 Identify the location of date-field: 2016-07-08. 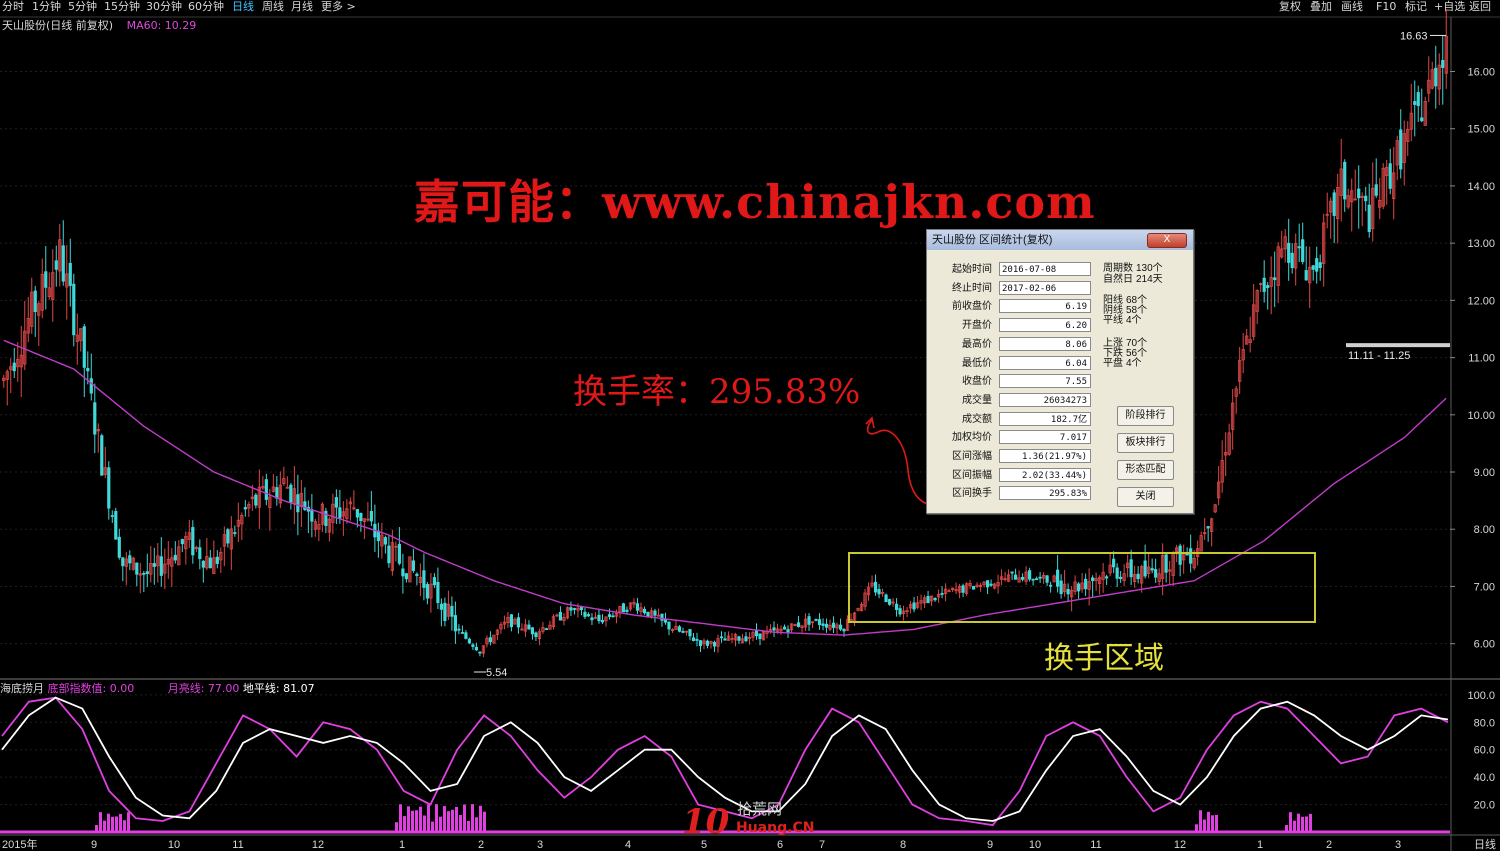
(1045, 269).